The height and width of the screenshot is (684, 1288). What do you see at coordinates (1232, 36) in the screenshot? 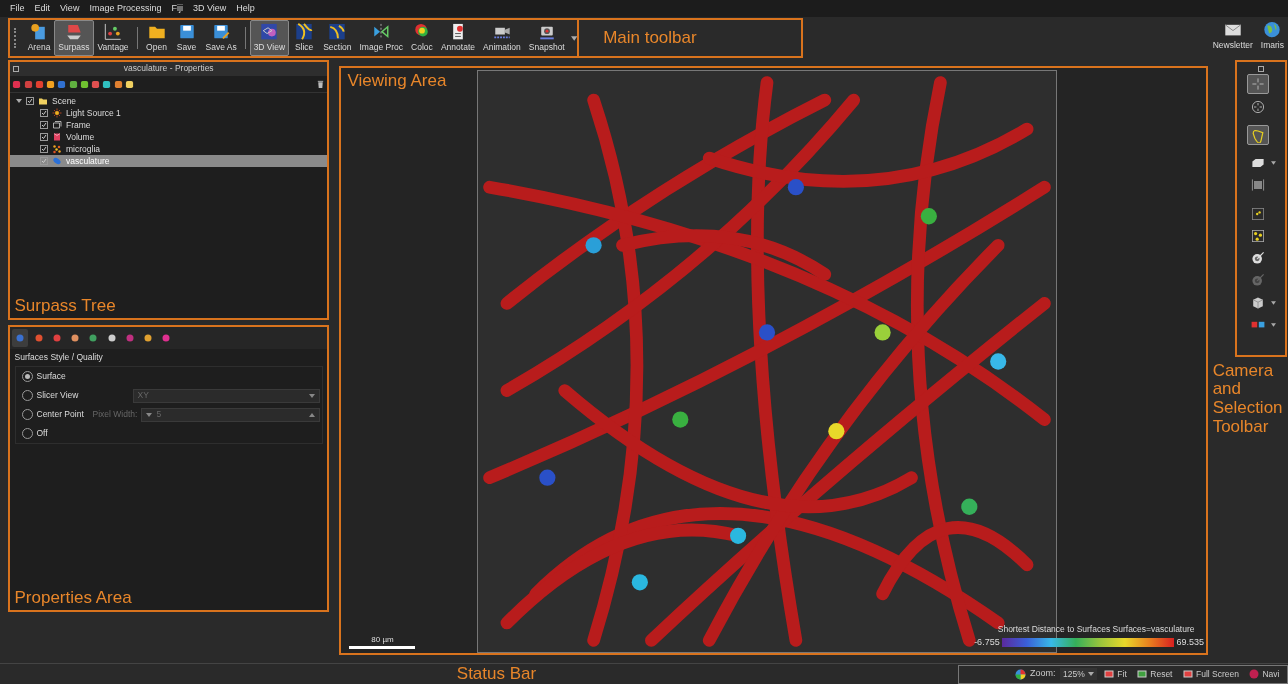
I see `toolbar-button: Newsletter` at bounding box center [1232, 36].